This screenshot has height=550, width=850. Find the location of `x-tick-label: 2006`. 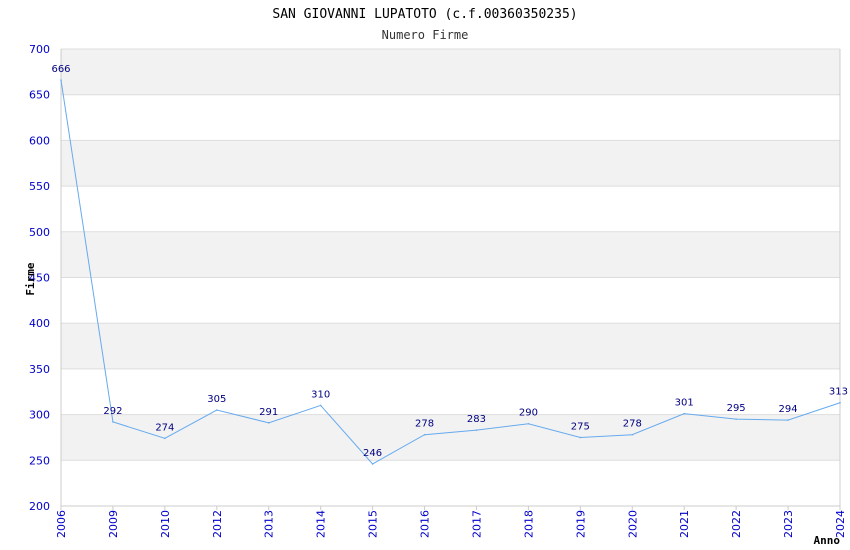

x-tick-label: 2006 is located at coordinates (61, 524).